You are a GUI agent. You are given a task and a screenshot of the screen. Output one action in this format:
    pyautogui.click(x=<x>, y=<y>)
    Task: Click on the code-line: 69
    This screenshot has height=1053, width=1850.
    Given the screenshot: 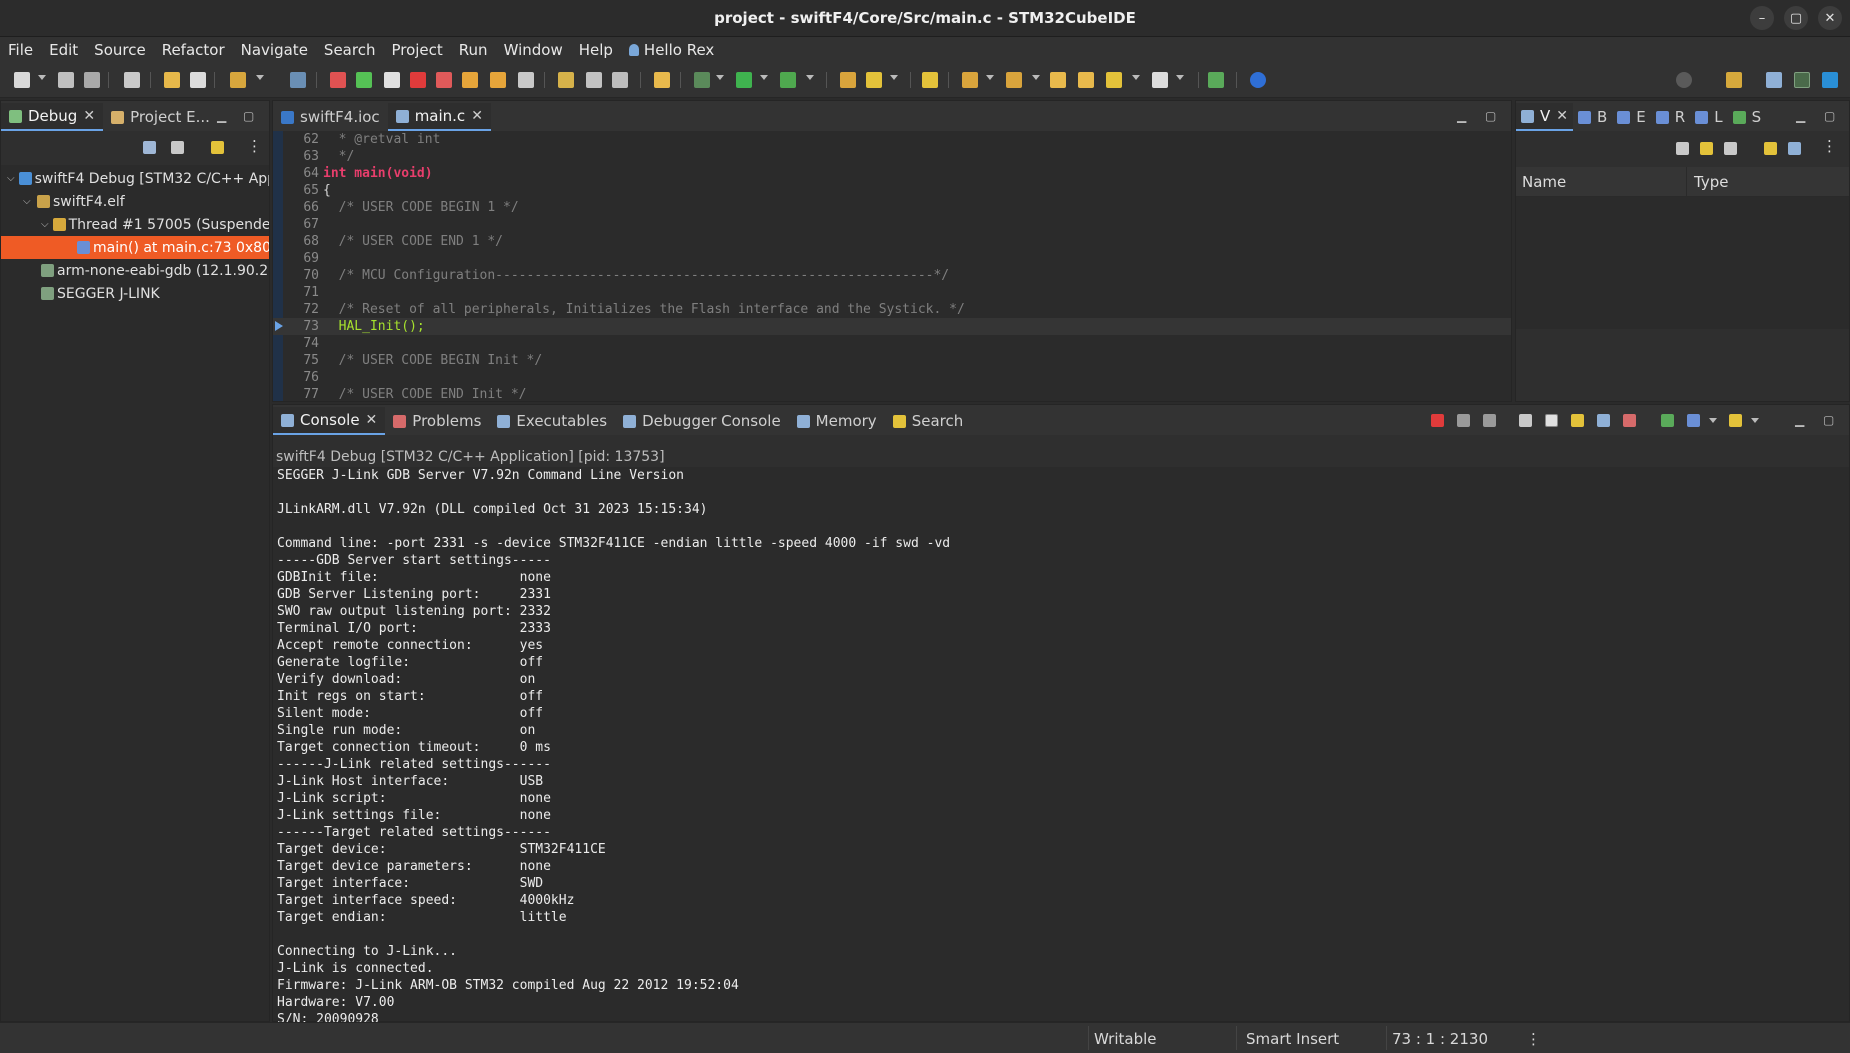 What is the action you would take?
    pyautogui.click(x=892, y=258)
    